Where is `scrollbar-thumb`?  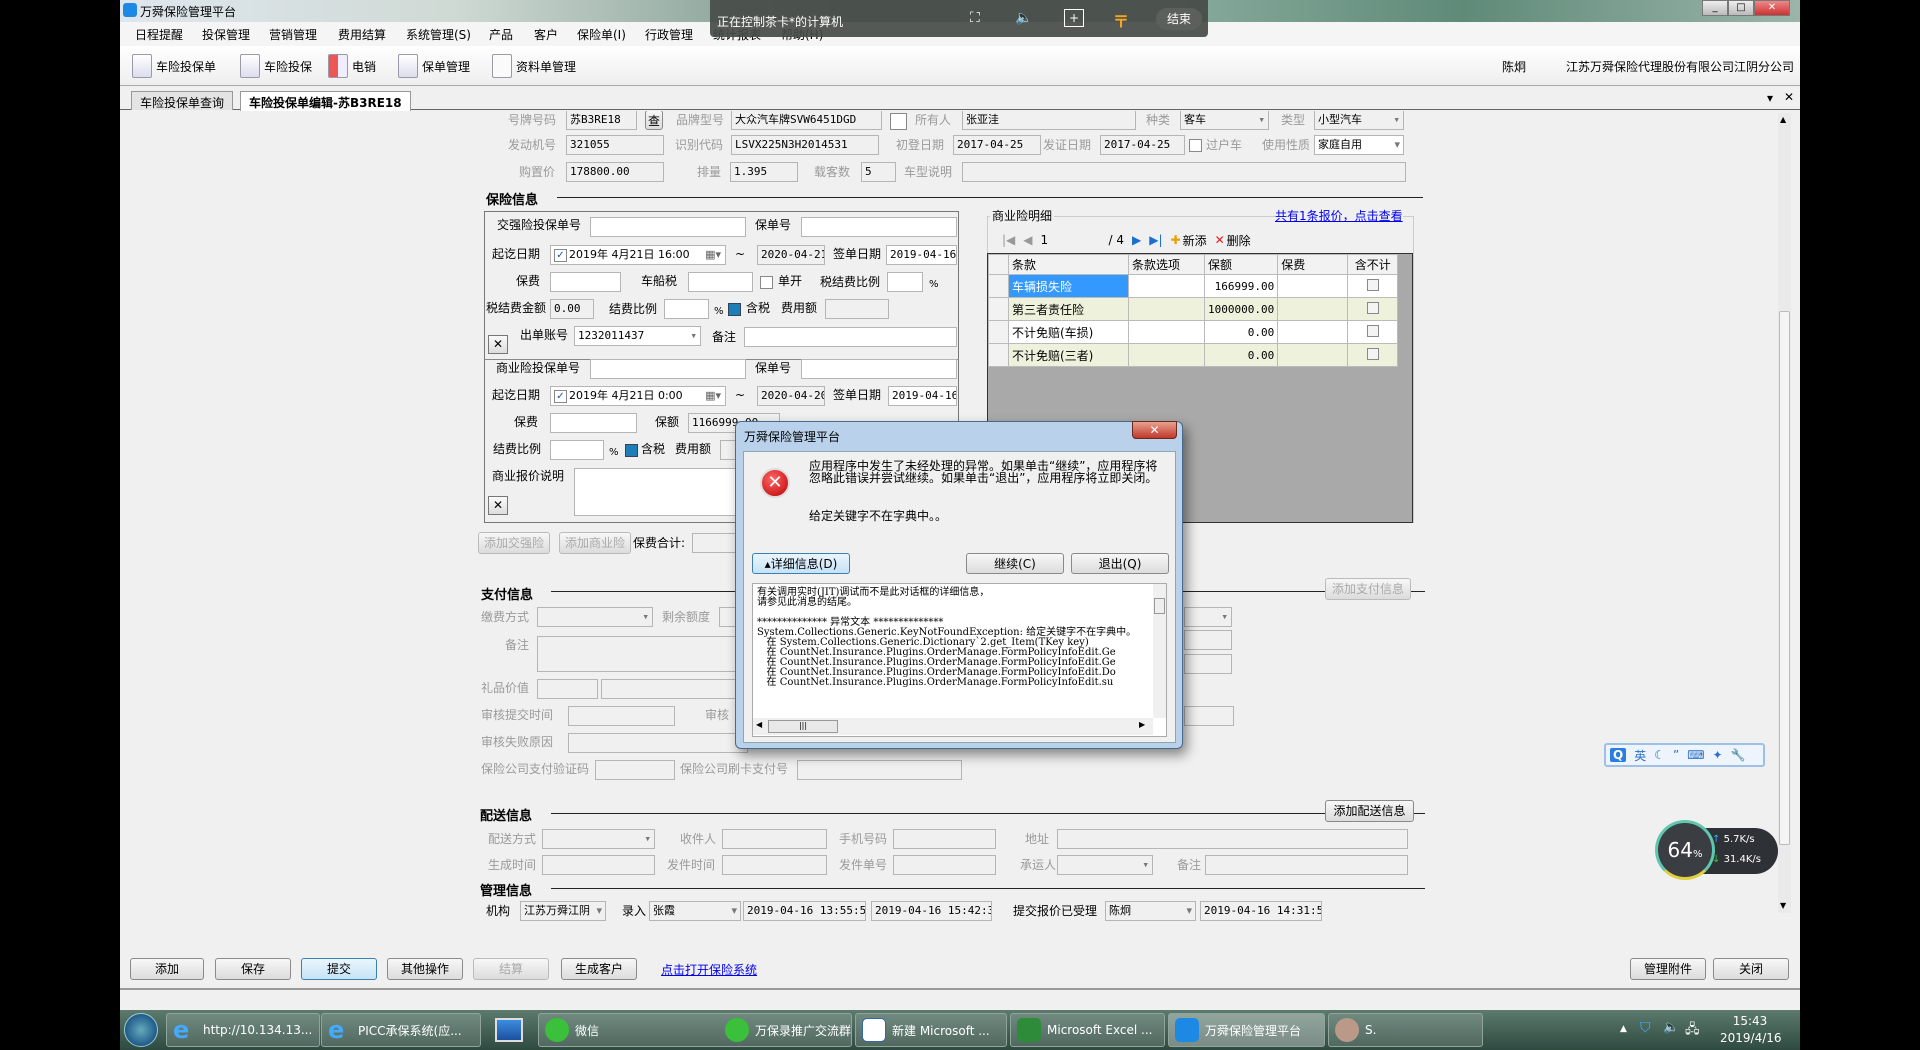
scrollbar-thumb is located at coordinates (1784, 578).